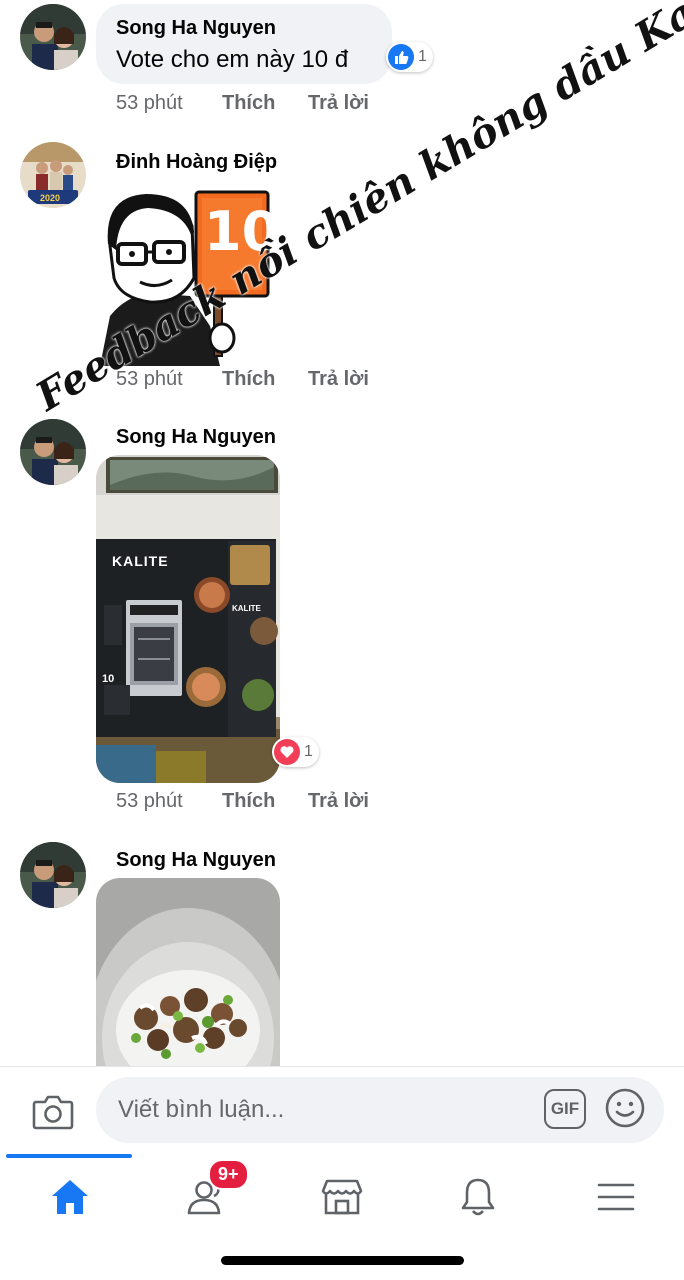 This screenshot has width=684, height=1280. Describe the element at coordinates (188, 972) in the screenshot. I see `comment-photo` at that location.